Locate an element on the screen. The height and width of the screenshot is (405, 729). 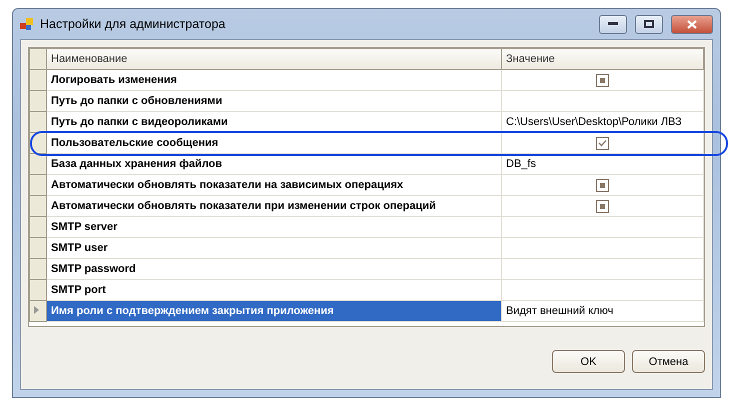
setting-name: База данных хранения файлов is located at coordinates (274, 164).